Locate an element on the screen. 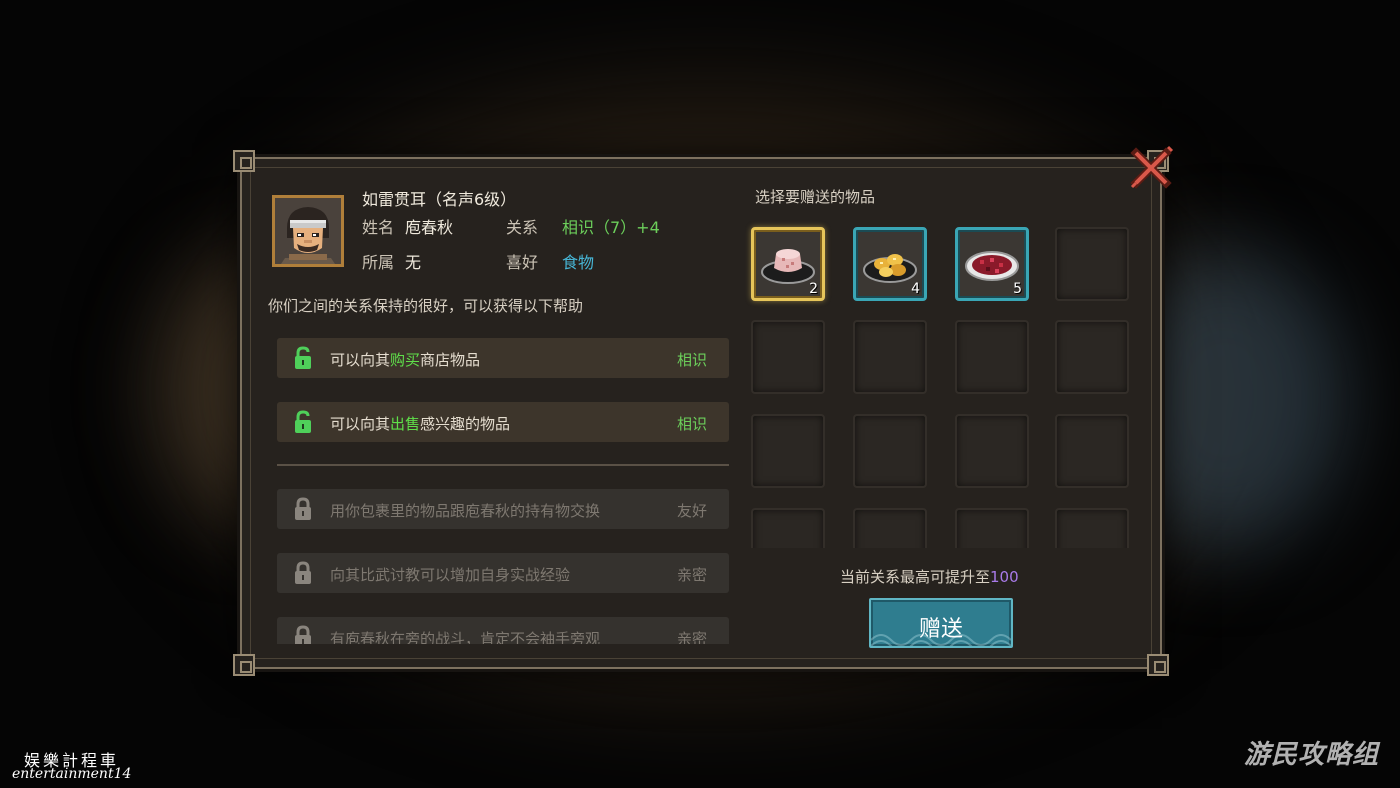 The height and width of the screenshot is (788, 1400). gift-slot-fried-dumplings: 4 is located at coordinates (890, 264).